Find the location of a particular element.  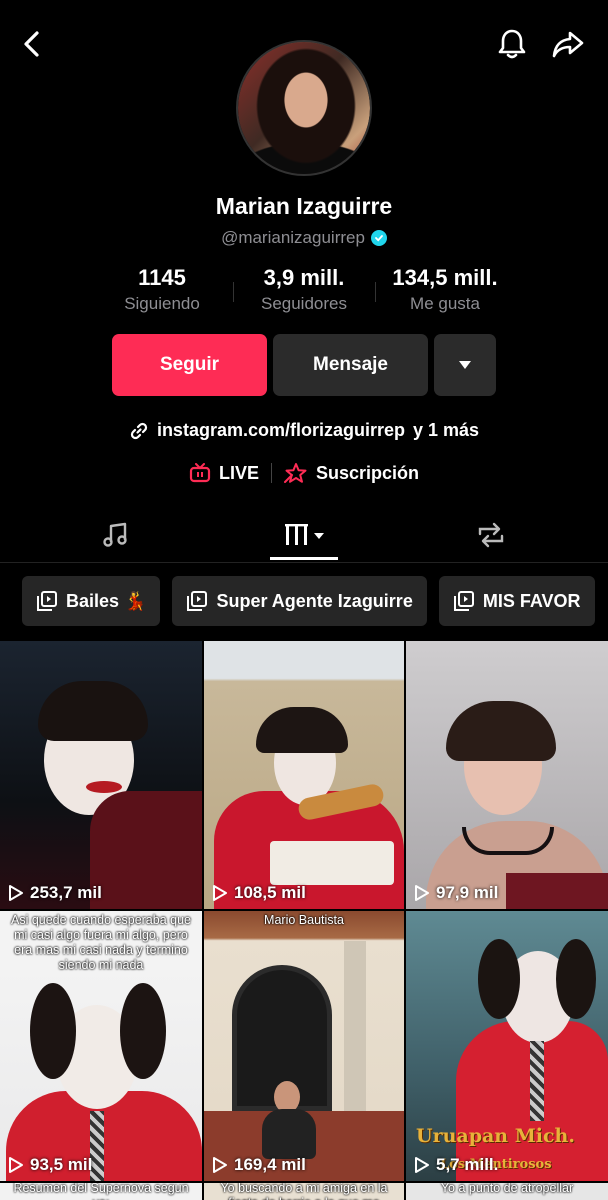

view-count: 169,4 mil is located at coordinates (259, 1165).